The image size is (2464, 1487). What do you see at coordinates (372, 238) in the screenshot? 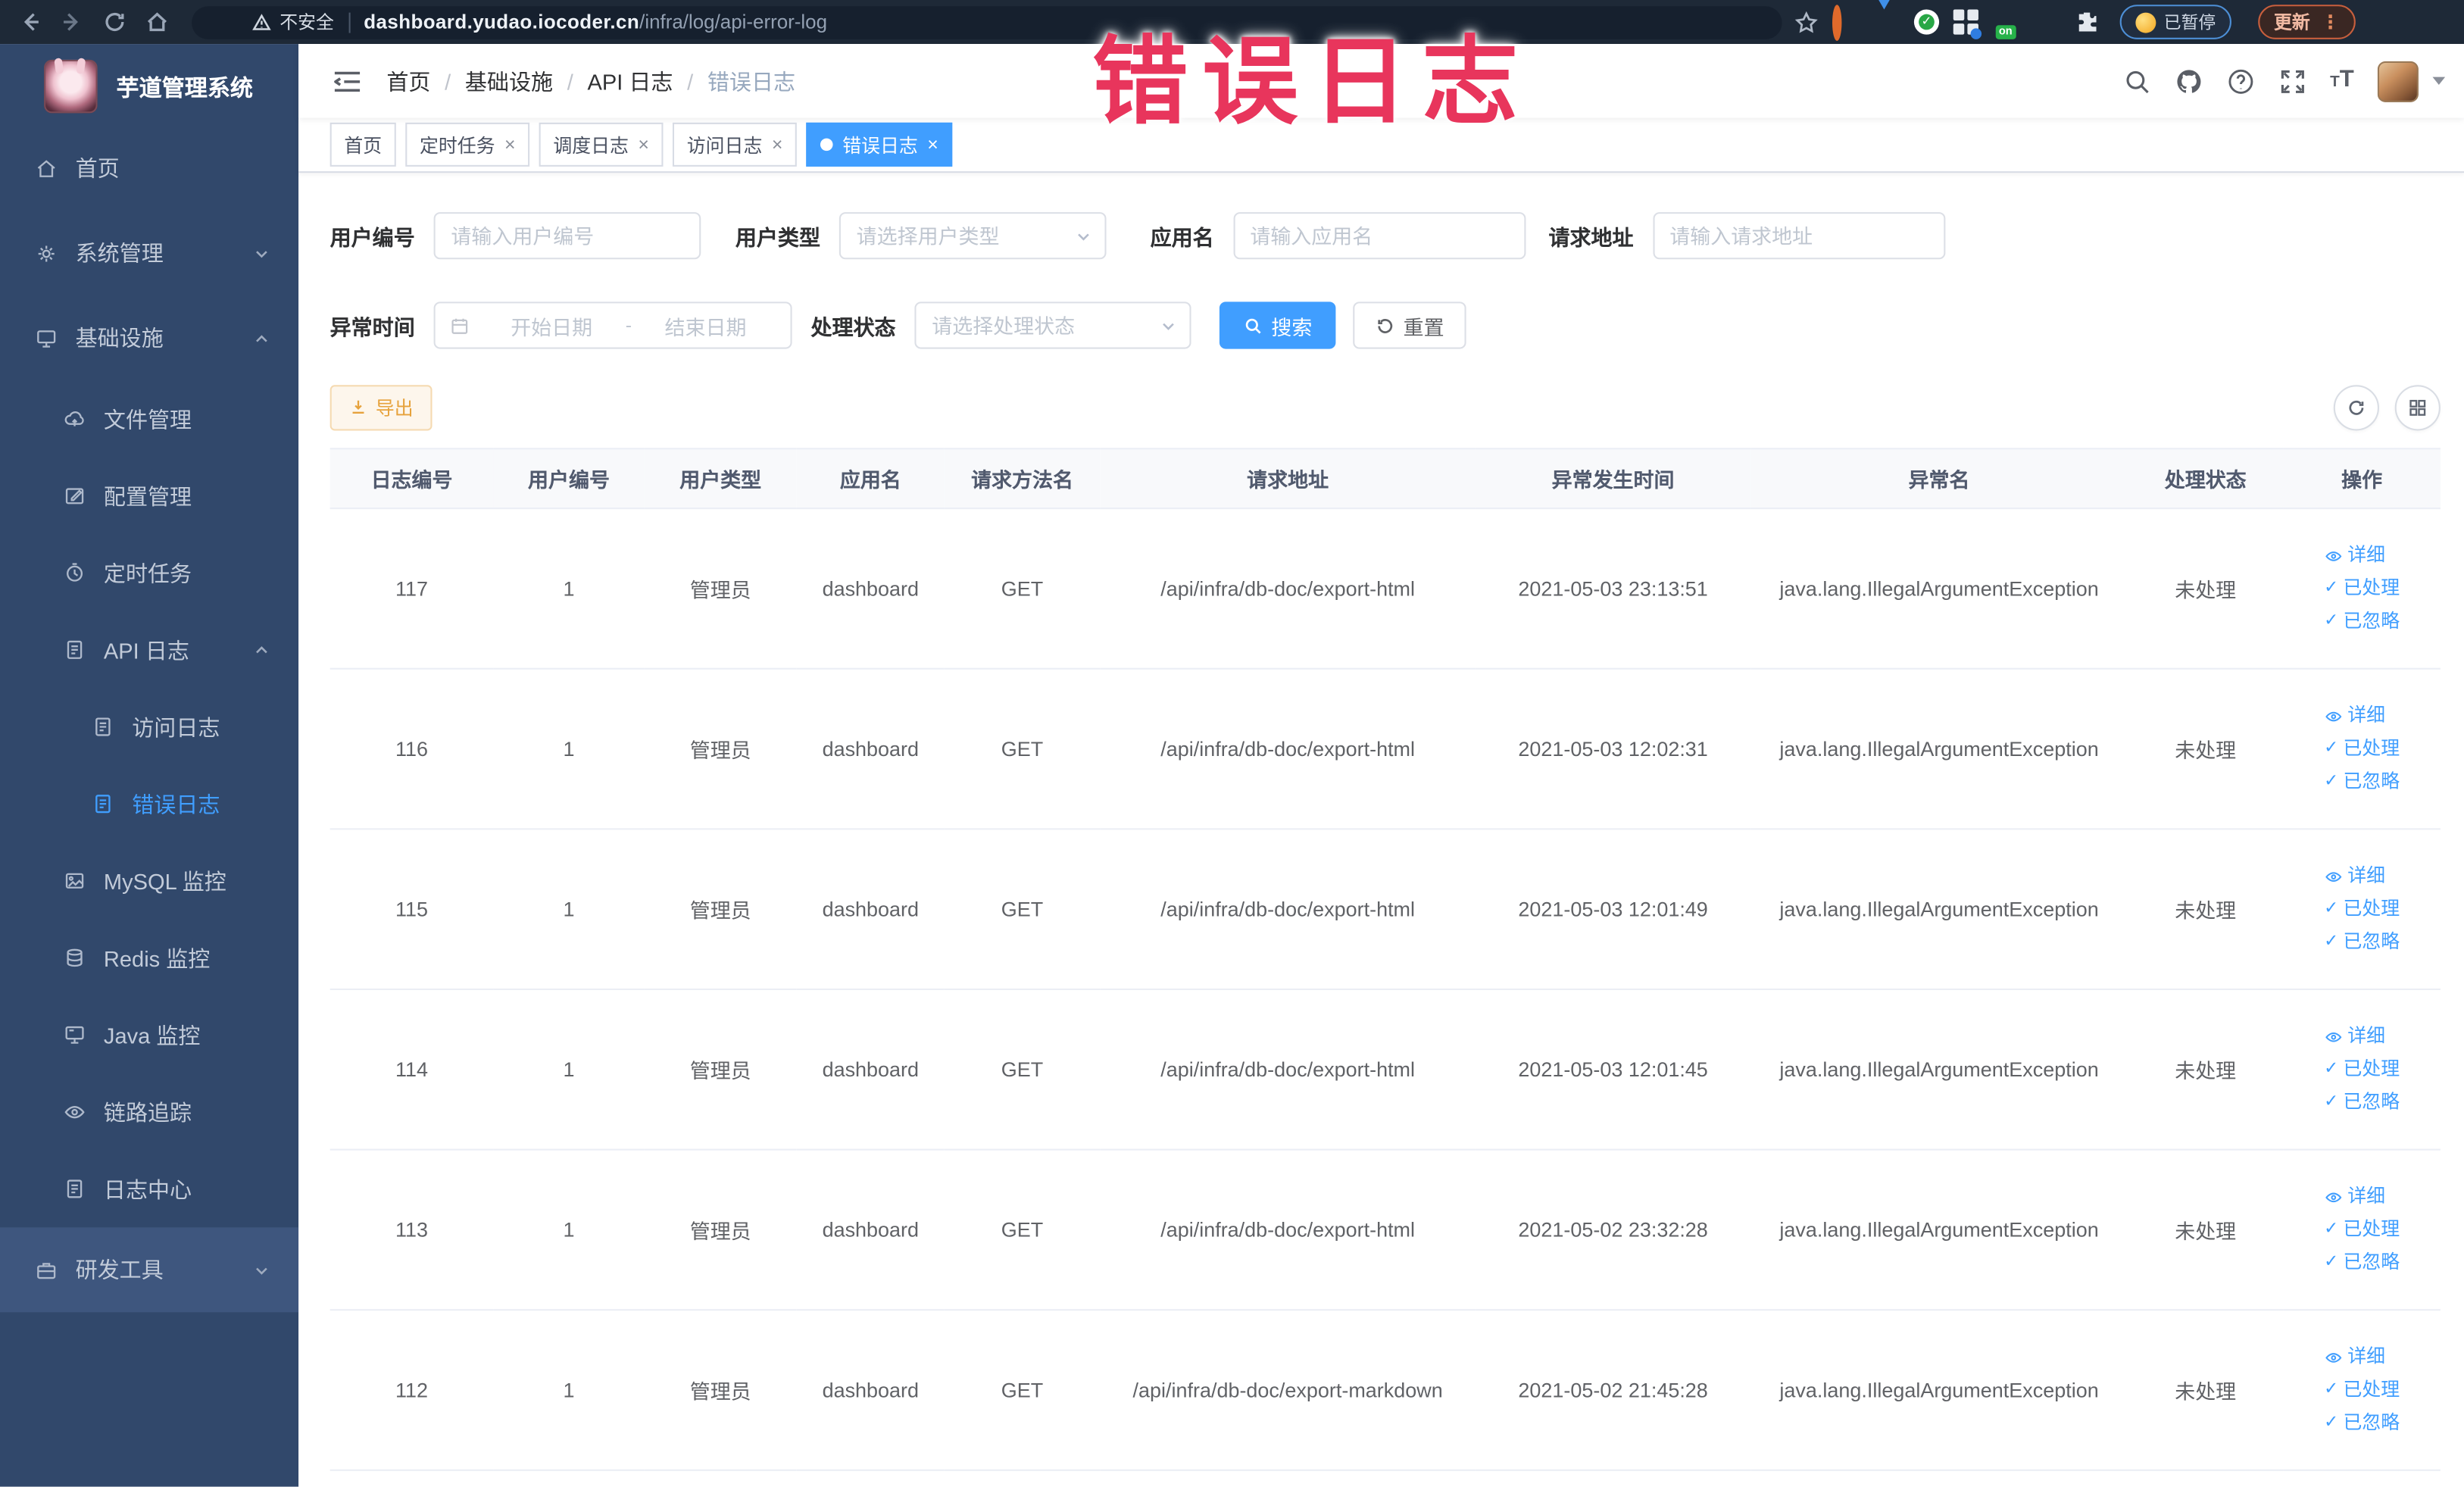
I see `user-id-label: 用户编号` at bounding box center [372, 238].